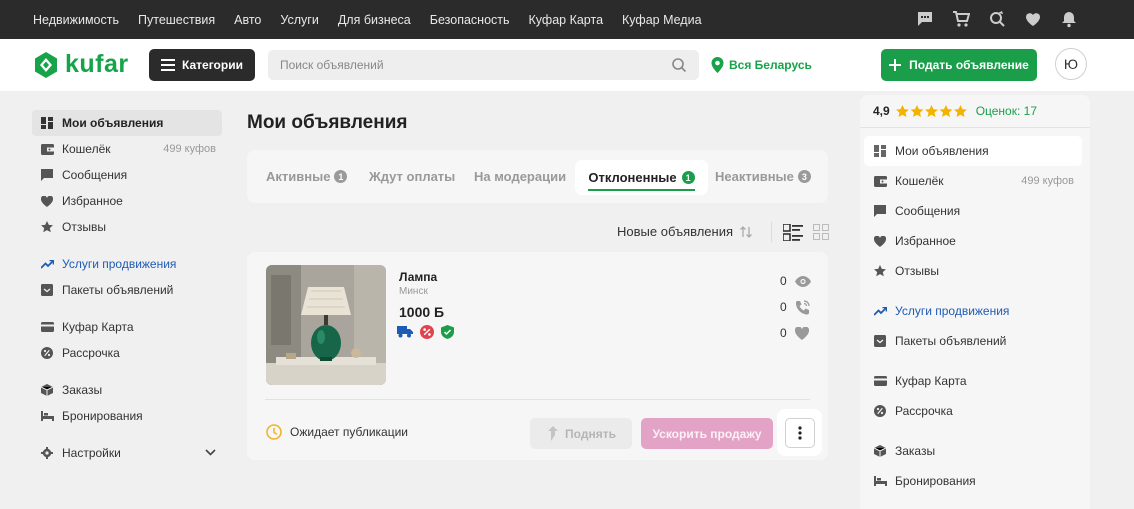 The image size is (1134, 509). I want to click on saved-search-icon, so click(997, 19).